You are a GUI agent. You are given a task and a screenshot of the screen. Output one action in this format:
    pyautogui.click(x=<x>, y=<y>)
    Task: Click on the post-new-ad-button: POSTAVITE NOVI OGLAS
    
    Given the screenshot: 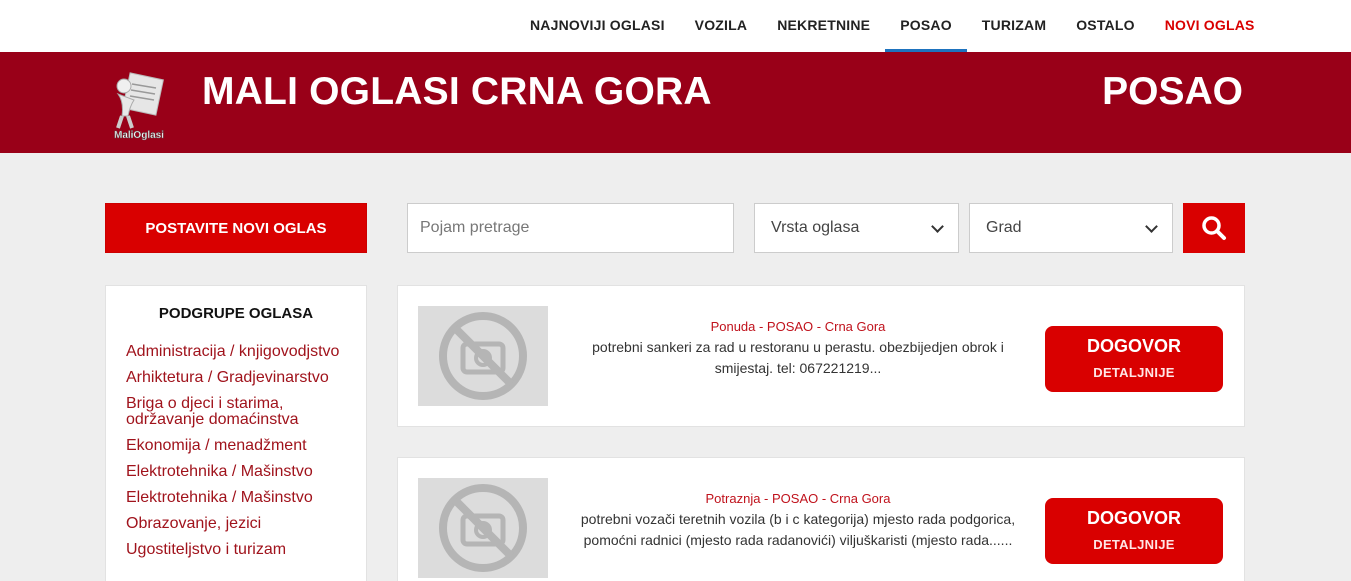 What is the action you would take?
    pyautogui.click(x=236, y=228)
    